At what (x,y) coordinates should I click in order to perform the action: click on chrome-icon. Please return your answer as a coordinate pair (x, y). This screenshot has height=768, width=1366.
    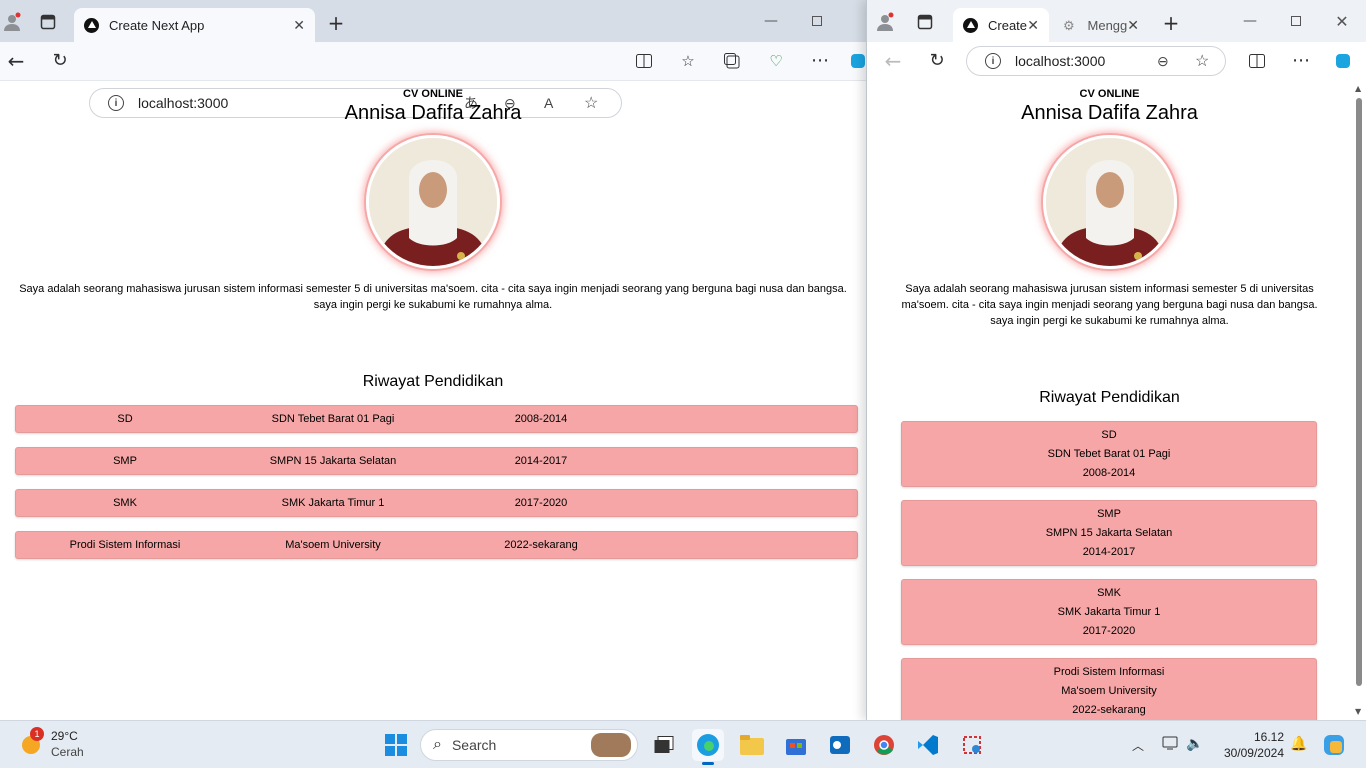
    Looking at the image, I should click on (884, 745).